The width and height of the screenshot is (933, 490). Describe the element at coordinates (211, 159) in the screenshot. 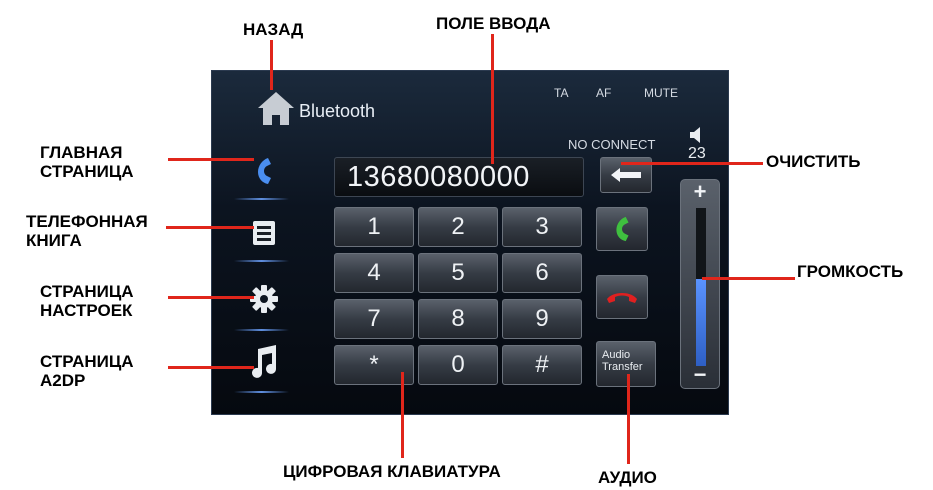

I see `pointer-line-main-page` at that location.